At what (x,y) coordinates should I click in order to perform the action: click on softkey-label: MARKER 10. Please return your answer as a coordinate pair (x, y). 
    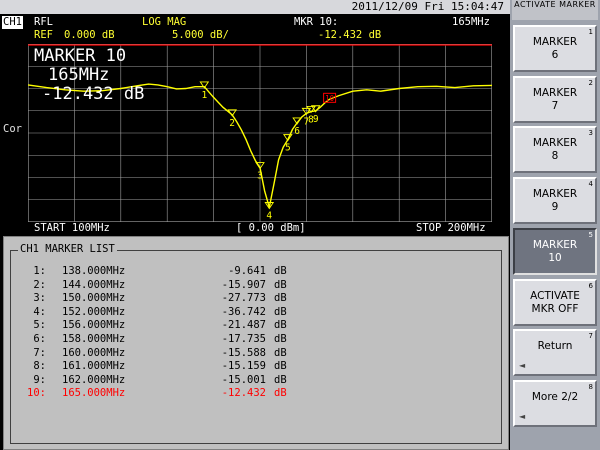
    Looking at the image, I should click on (555, 251).